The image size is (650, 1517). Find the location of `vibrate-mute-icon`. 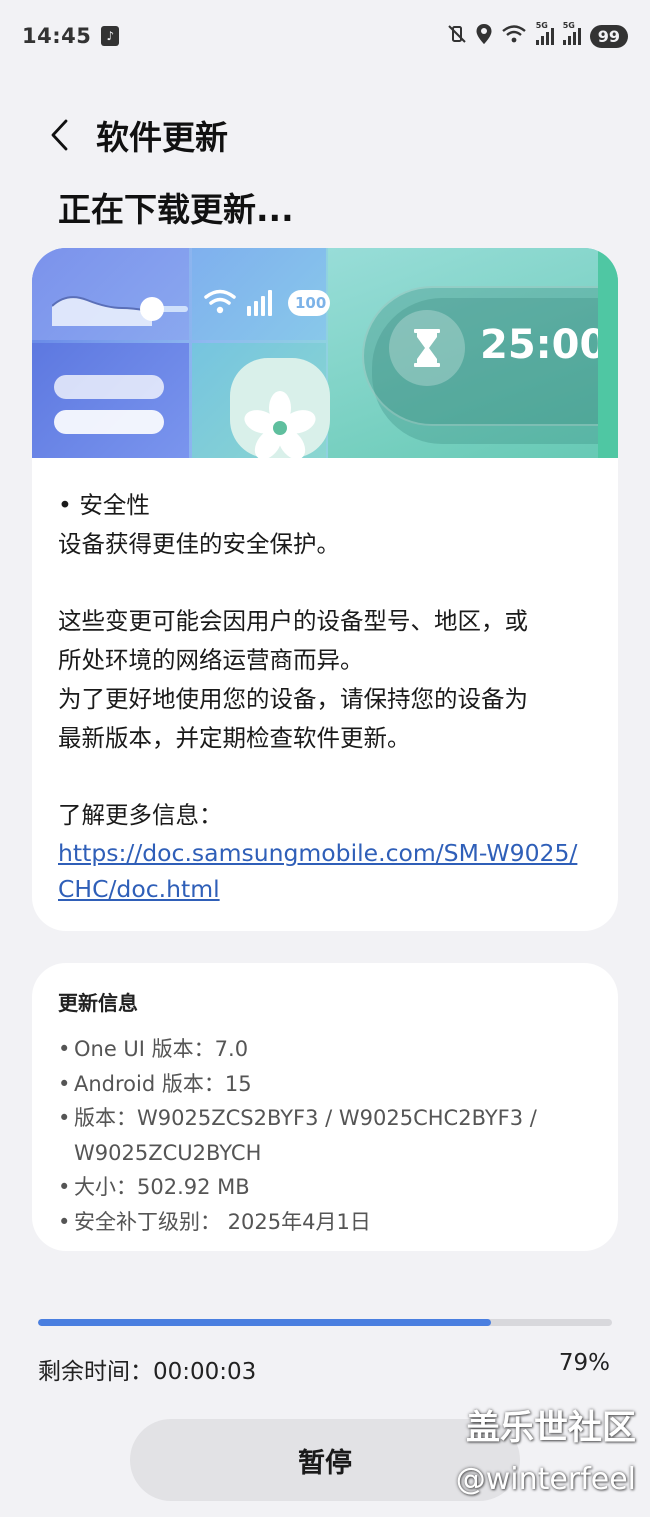

vibrate-mute-icon is located at coordinates (457, 36).